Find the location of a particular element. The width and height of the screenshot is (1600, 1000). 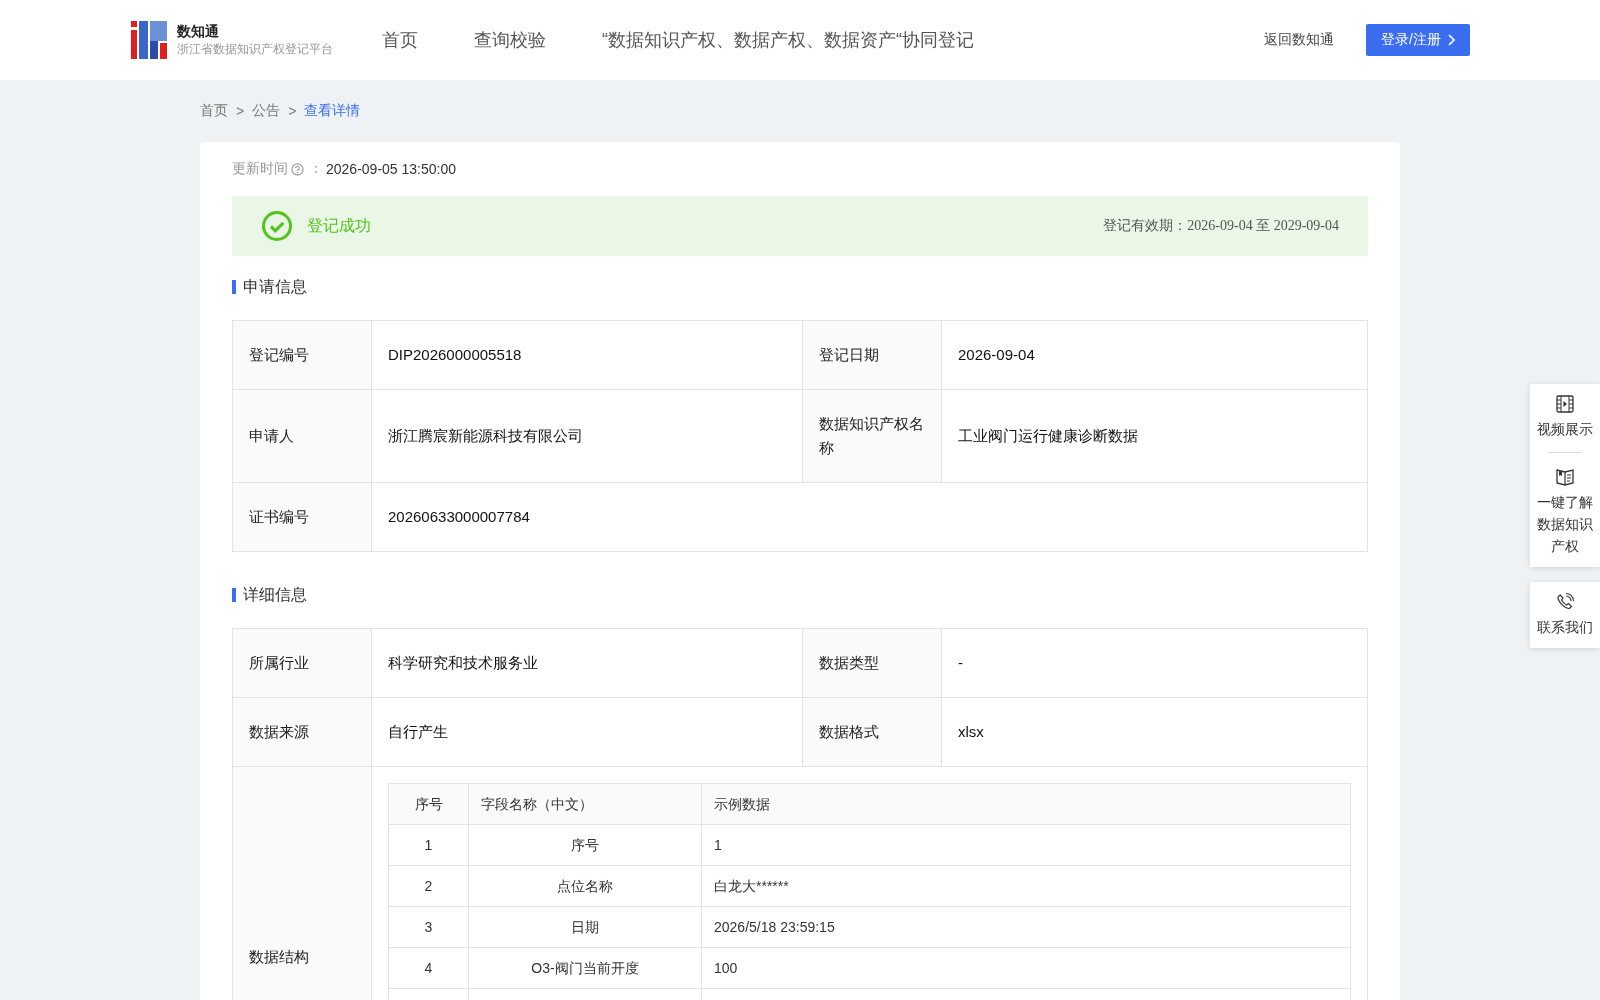

field-label: 申请人 is located at coordinates (302, 436).